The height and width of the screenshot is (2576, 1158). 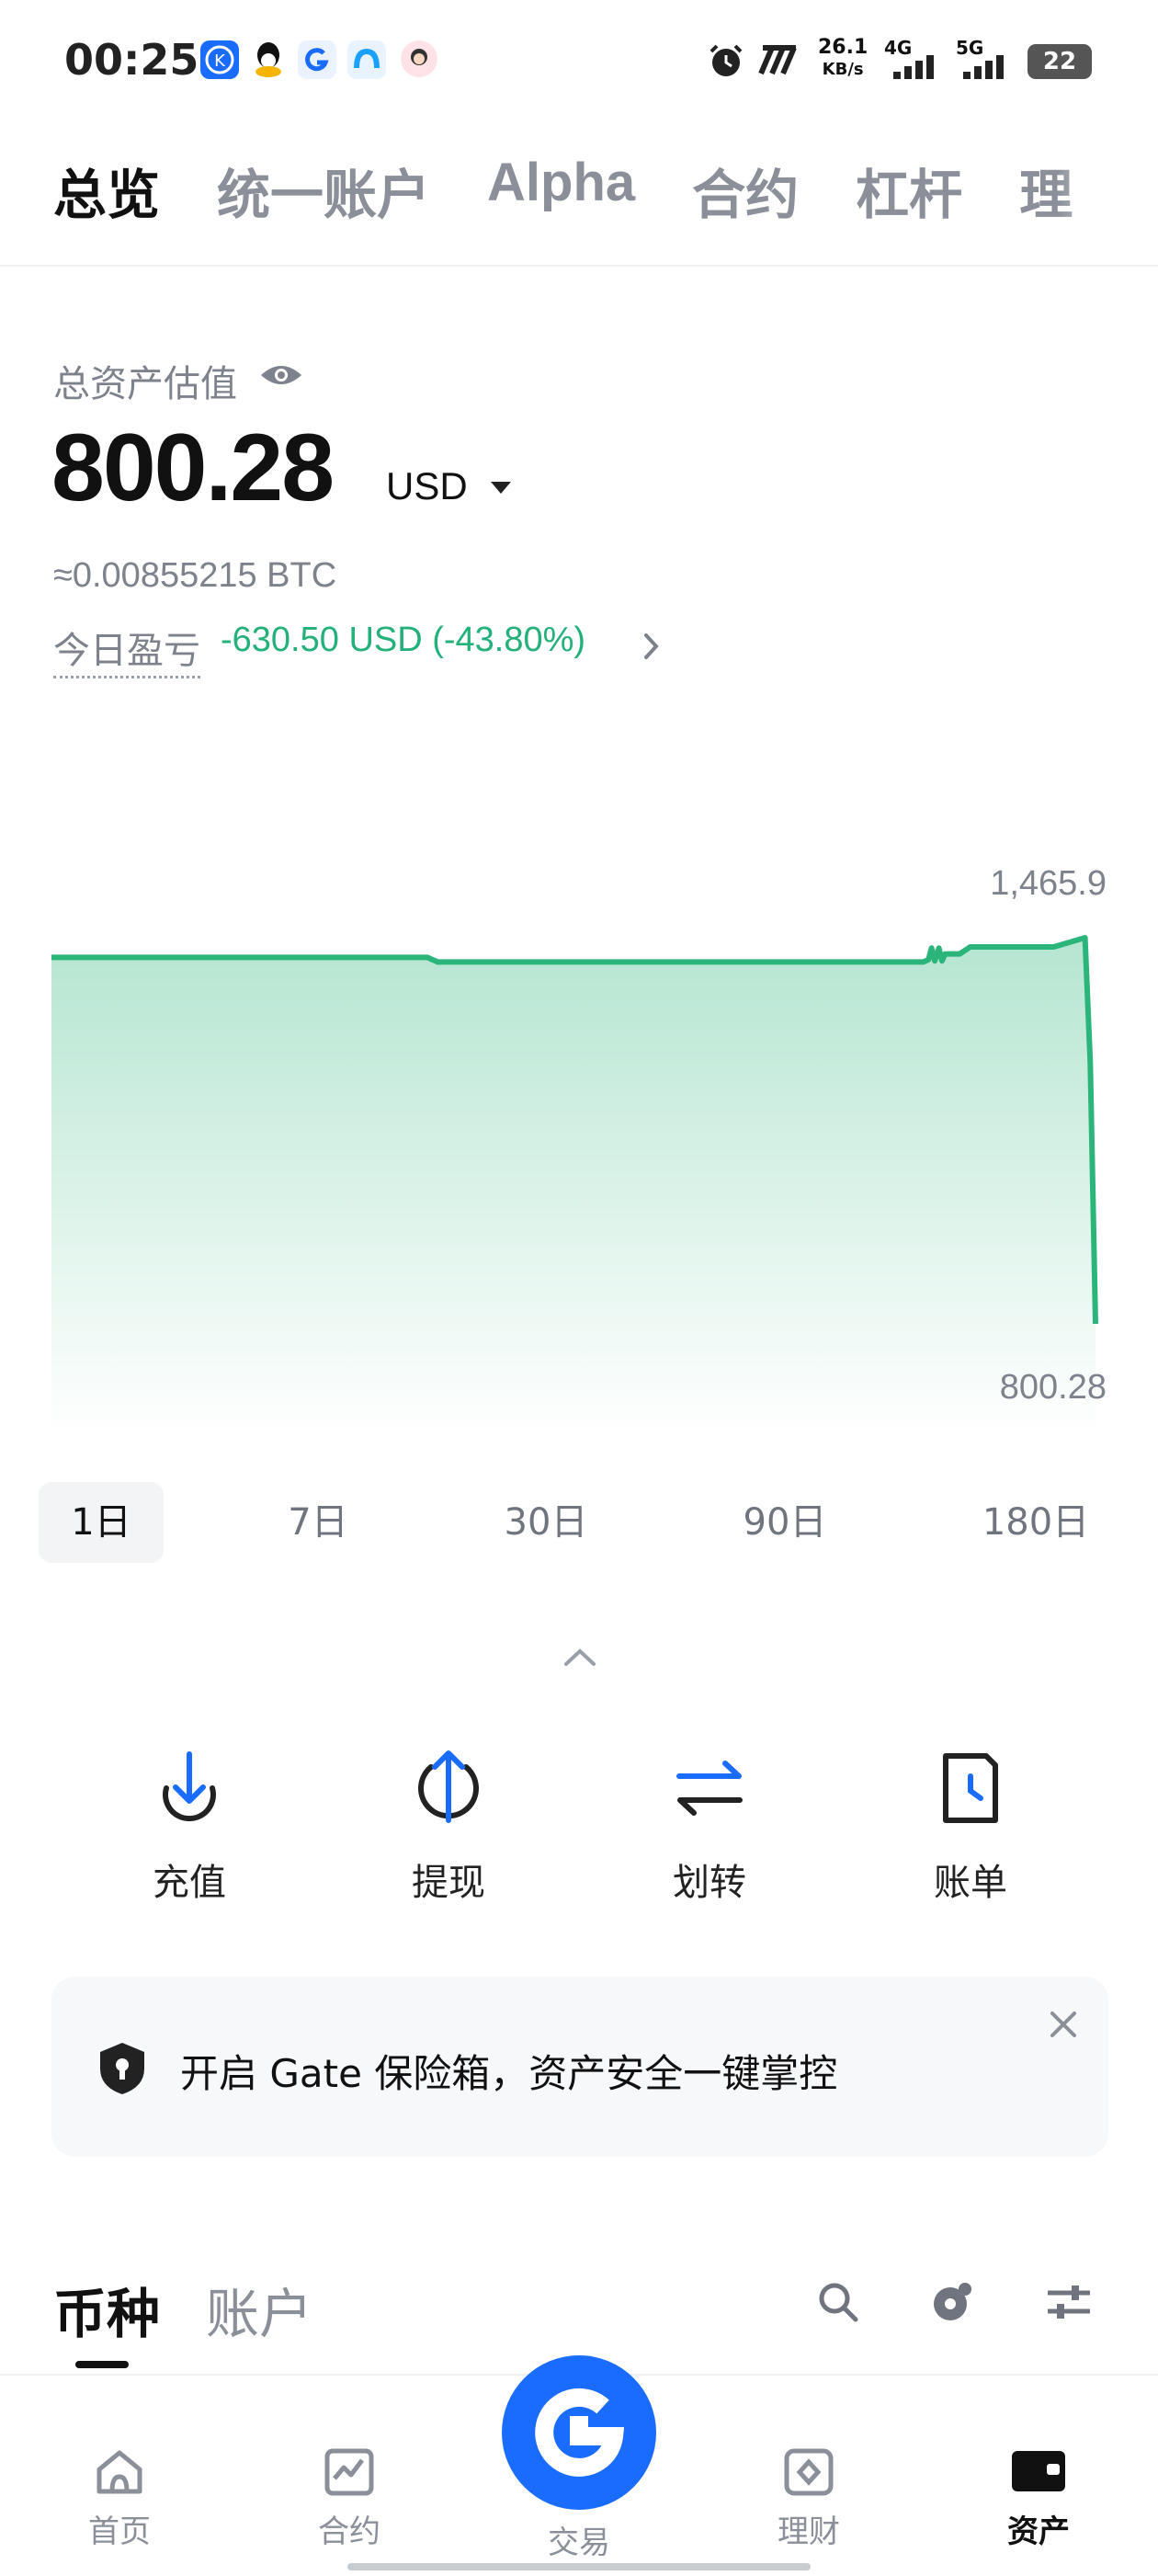 I want to click on search-icon, so click(x=838, y=2304).